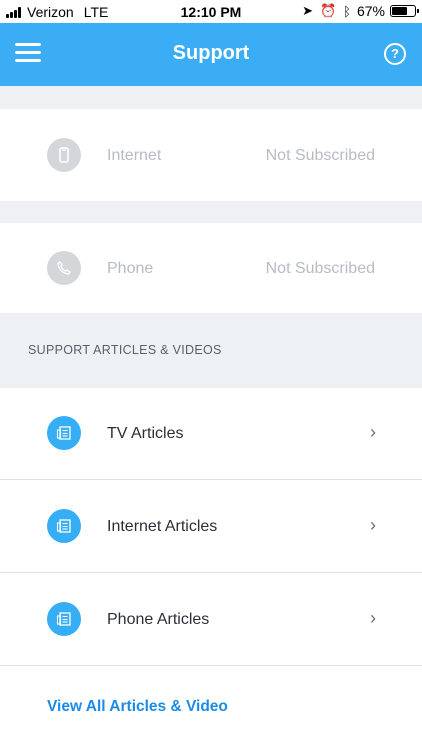  What do you see at coordinates (130, 268) in the screenshot?
I see `service-label: Phone` at bounding box center [130, 268].